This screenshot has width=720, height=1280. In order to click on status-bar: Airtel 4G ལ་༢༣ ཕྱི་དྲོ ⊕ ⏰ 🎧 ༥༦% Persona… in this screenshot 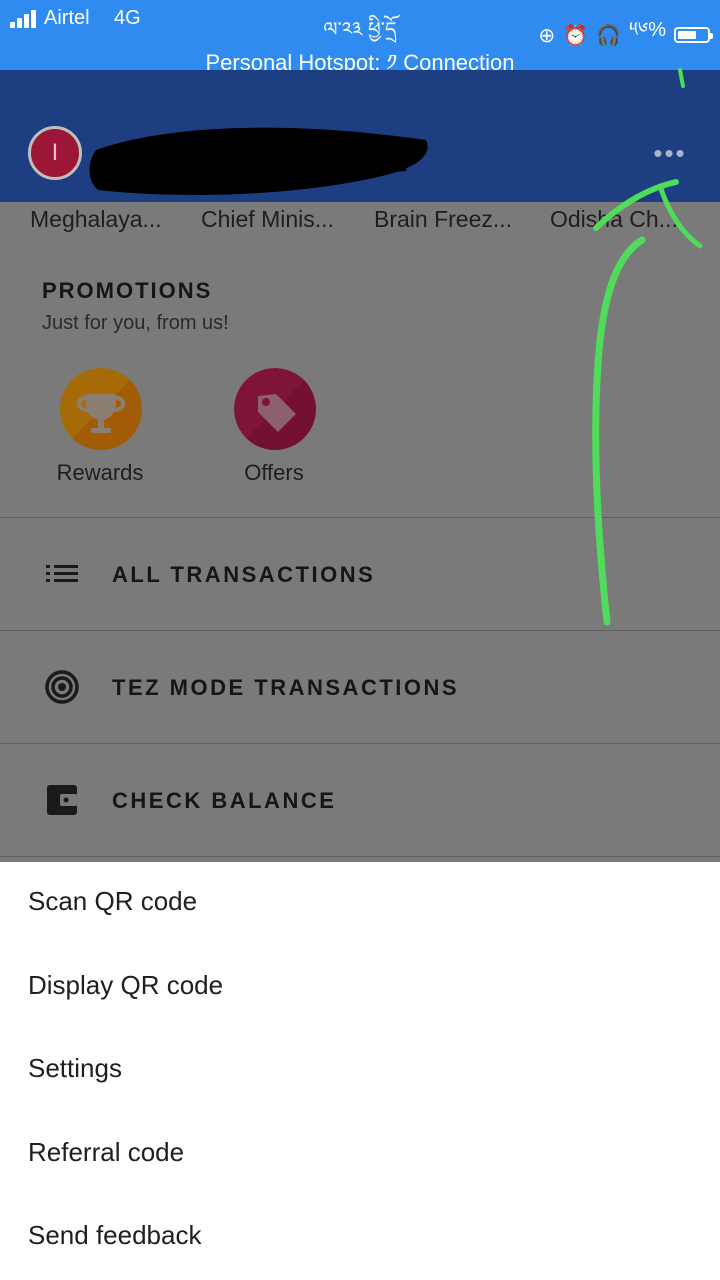, I will do `click(360, 37)`.